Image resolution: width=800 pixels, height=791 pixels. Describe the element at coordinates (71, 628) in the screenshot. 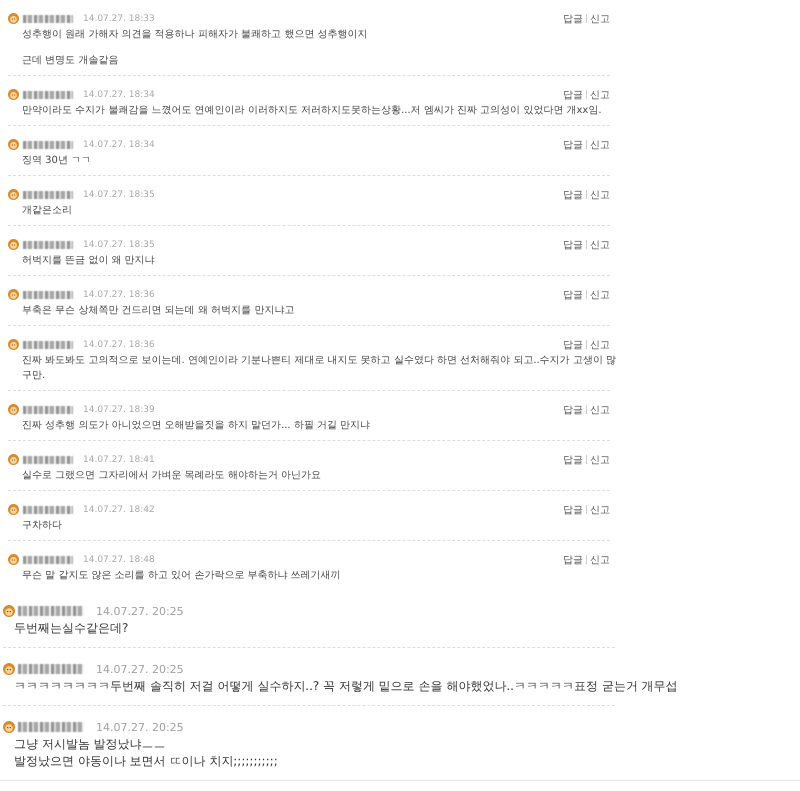

I see `comment-text: 두번째는실수같은데?` at that location.